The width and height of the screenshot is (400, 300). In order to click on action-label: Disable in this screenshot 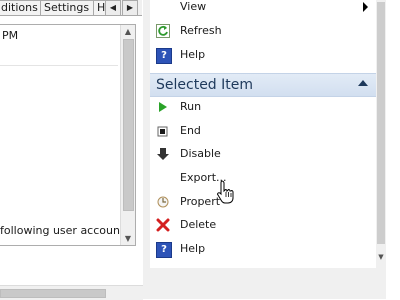, I will do `click(200, 153)`.